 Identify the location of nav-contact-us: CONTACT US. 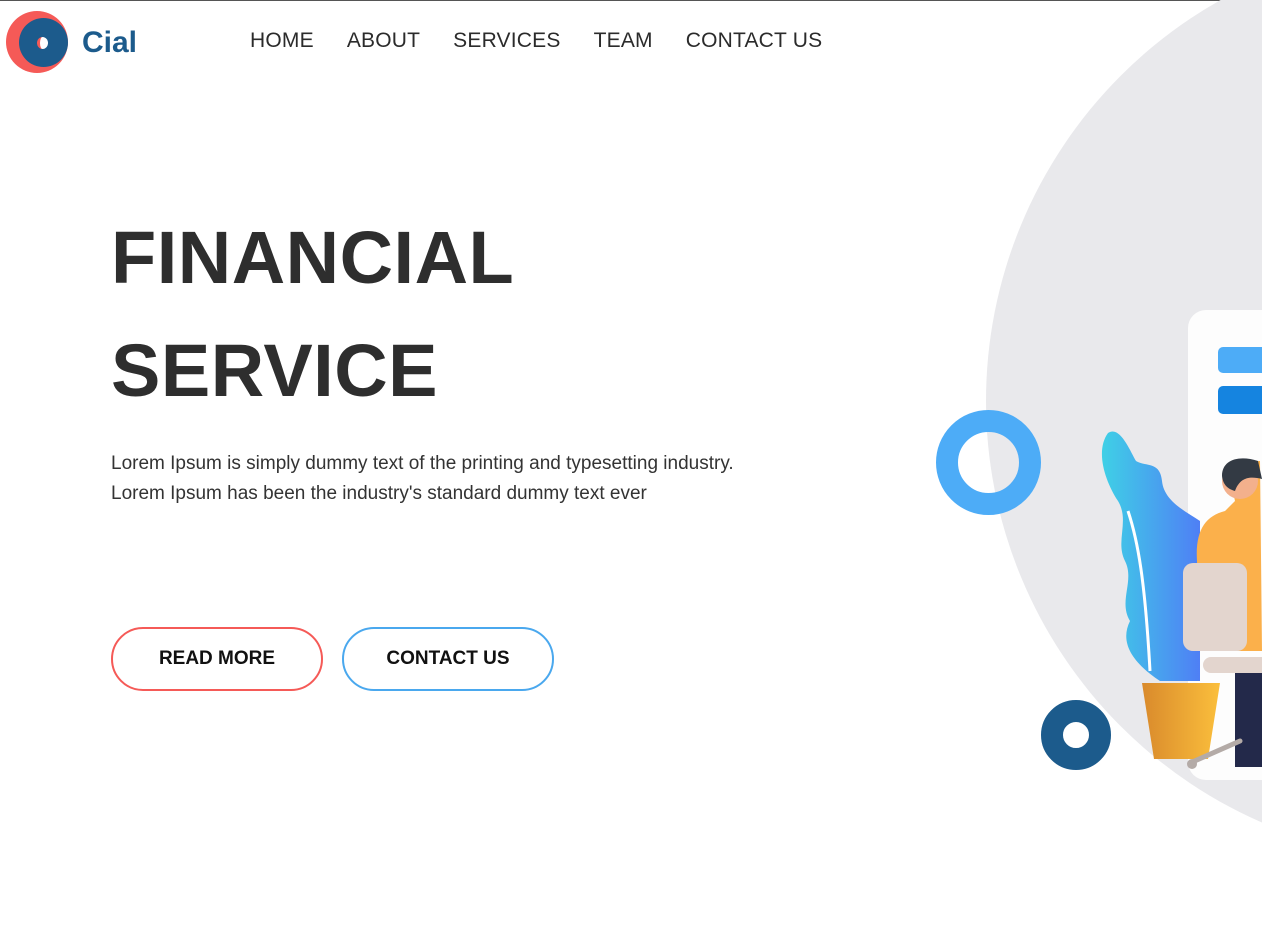
(754, 41).